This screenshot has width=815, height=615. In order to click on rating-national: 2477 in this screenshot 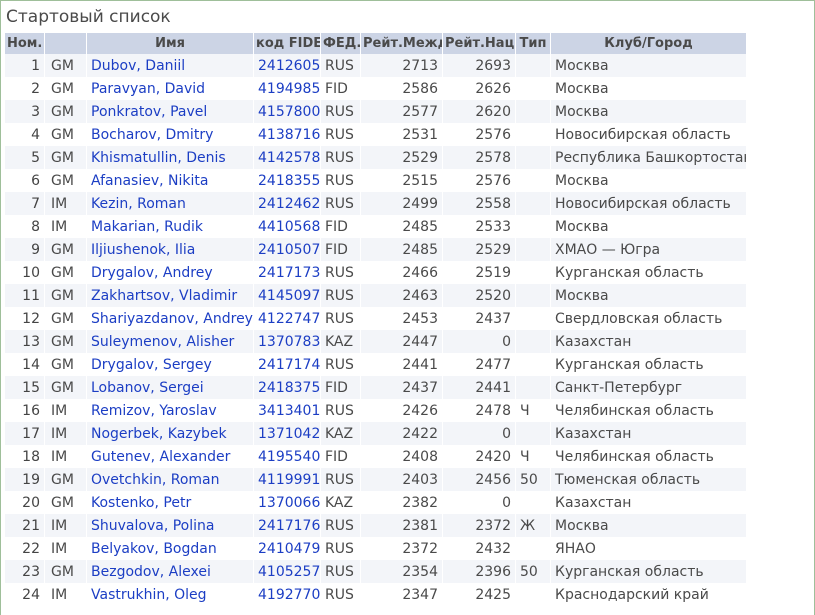, I will do `click(479, 364)`.